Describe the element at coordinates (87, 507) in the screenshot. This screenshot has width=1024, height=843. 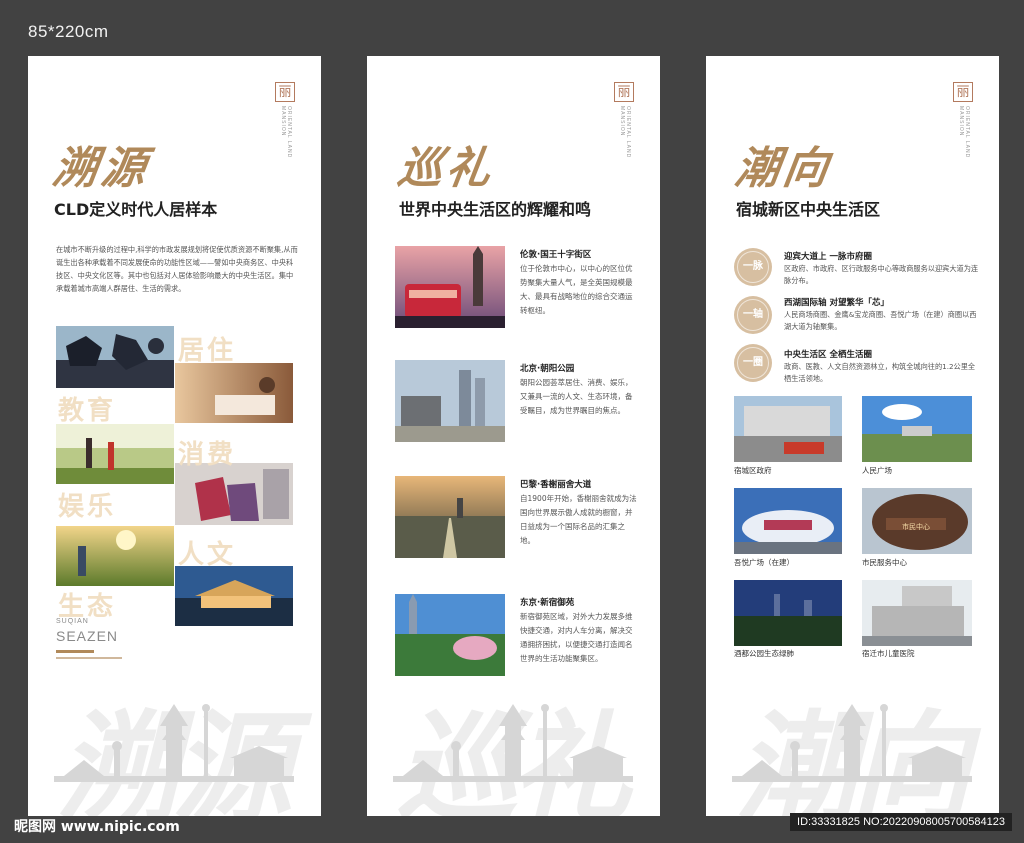
I see `word-entertainment: 娱乐` at that location.